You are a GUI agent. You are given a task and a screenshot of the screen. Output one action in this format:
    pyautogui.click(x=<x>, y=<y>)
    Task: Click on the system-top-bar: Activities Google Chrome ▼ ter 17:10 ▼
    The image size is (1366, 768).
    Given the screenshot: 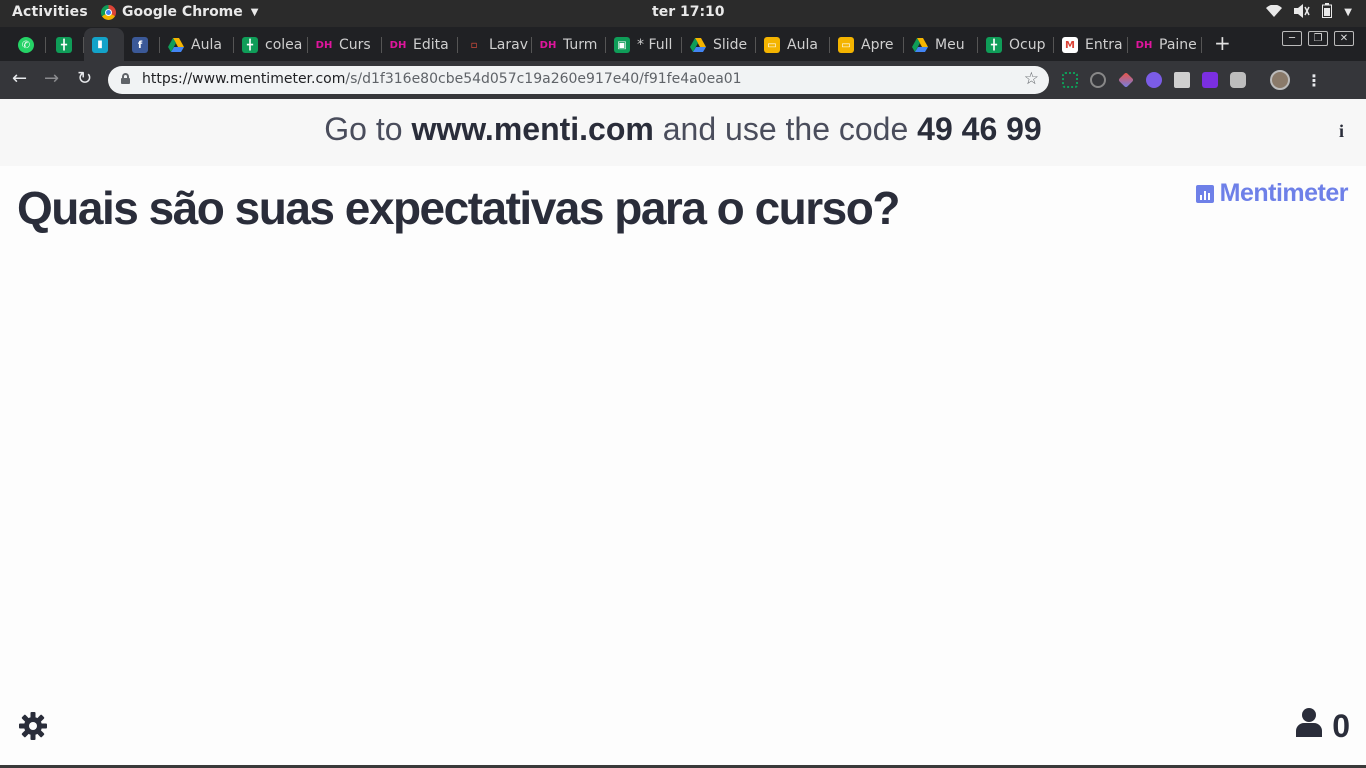 What is the action you would take?
    pyautogui.click(x=683, y=13)
    